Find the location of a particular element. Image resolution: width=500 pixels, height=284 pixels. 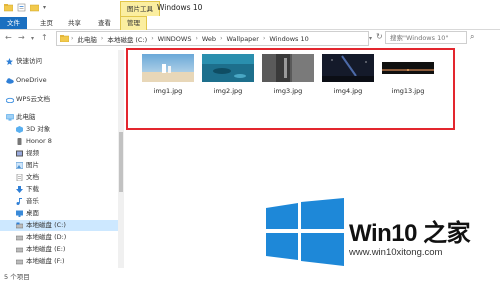

back-arrow-icon: ← is located at coordinates (8, 37).